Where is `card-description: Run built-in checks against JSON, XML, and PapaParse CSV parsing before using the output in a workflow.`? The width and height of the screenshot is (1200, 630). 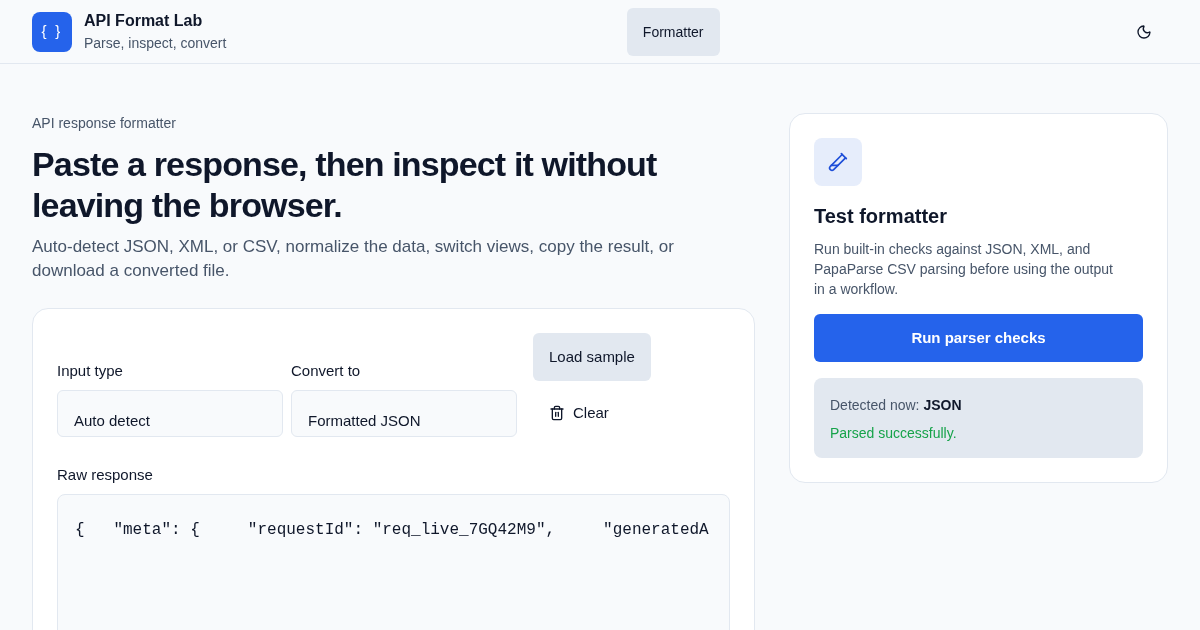 card-description: Run built-in checks against JSON, XML, and PapaParse CSV parsing before using the output in a workflow. is located at coordinates (964, 269).